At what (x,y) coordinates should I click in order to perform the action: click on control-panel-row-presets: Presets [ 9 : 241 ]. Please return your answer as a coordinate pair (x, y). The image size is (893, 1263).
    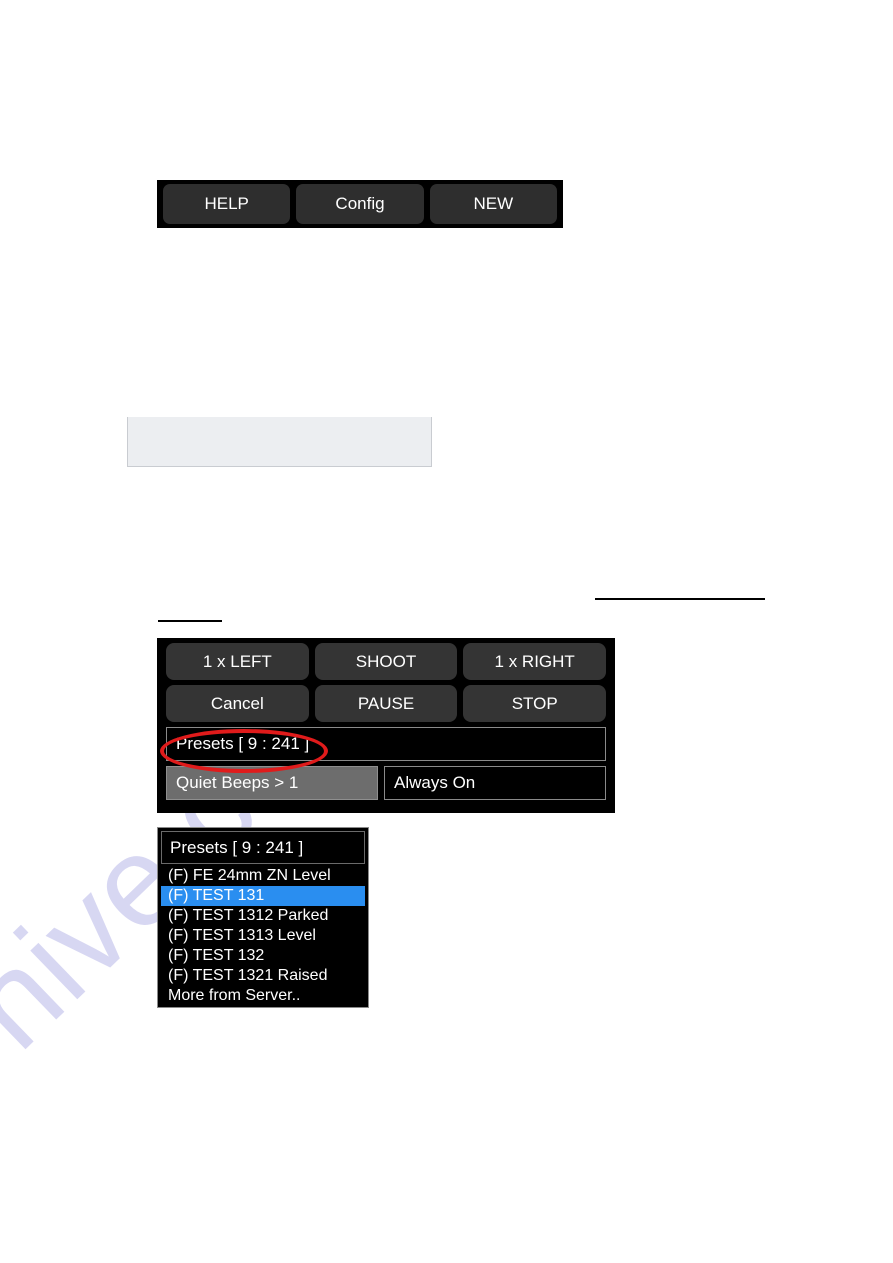
    Looking at the image, I should click on (386, 744).